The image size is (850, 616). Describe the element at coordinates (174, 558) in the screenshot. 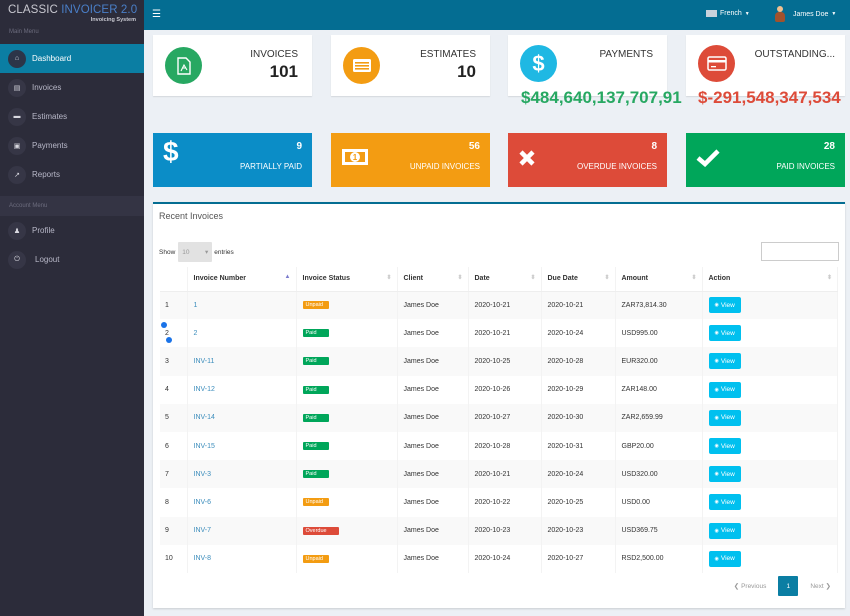

I see `row-index: 10` at that location.